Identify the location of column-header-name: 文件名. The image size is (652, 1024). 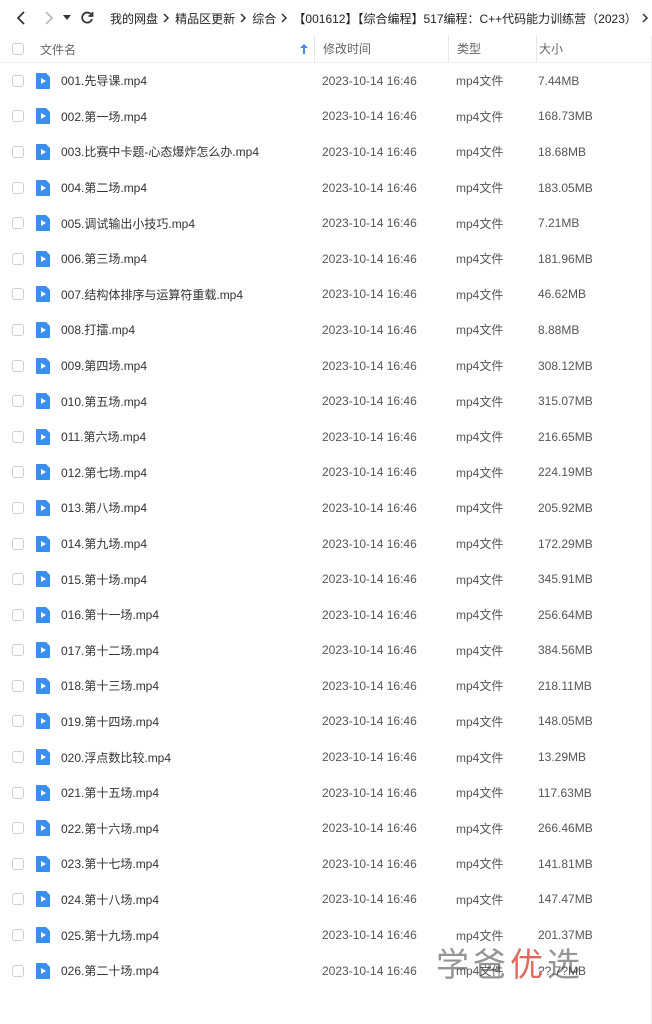
(175, 49).